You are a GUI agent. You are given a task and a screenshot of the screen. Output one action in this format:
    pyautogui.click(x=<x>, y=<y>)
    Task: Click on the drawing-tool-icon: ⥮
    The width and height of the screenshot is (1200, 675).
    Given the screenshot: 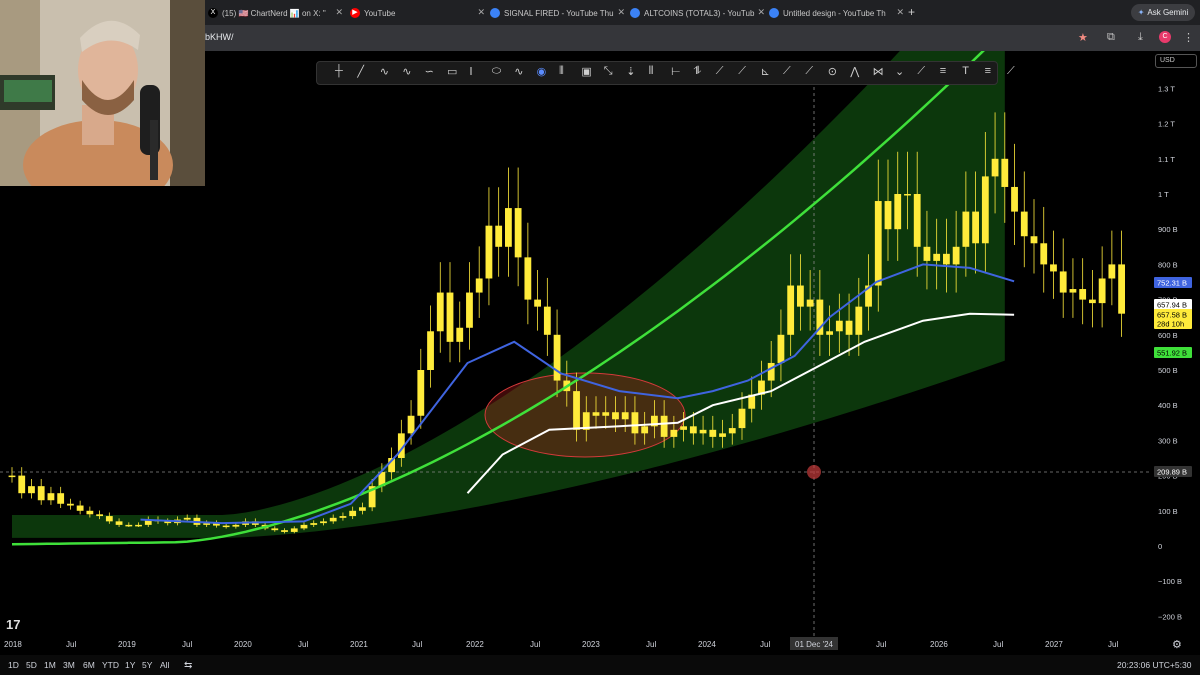 What is the action you would take?
    pyautogui.click(x=699, y=71)
    